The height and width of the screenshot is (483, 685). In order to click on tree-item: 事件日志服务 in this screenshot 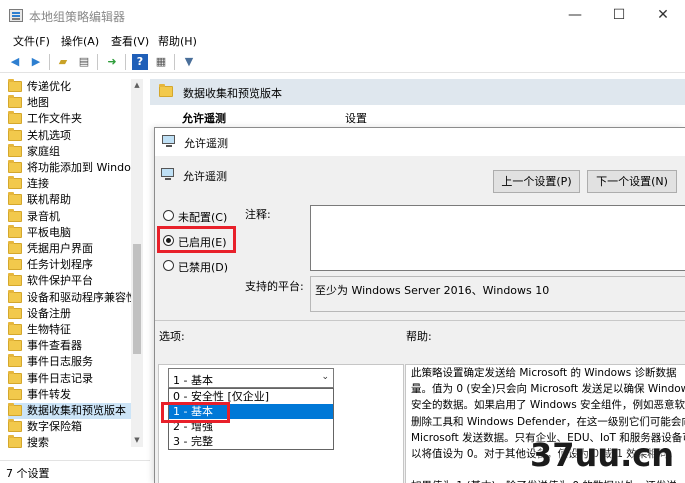, I will do `click(70, 362)`.